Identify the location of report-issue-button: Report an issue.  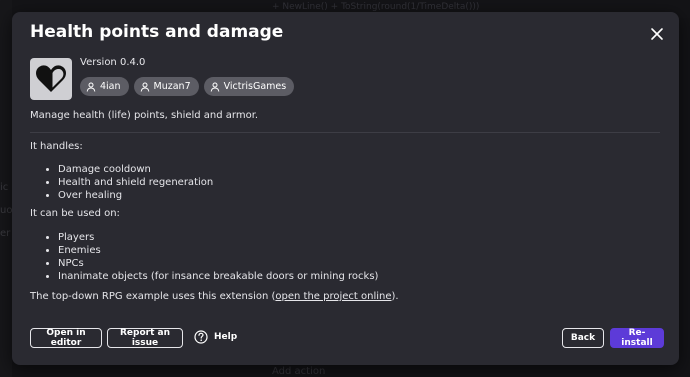
(145, 338).